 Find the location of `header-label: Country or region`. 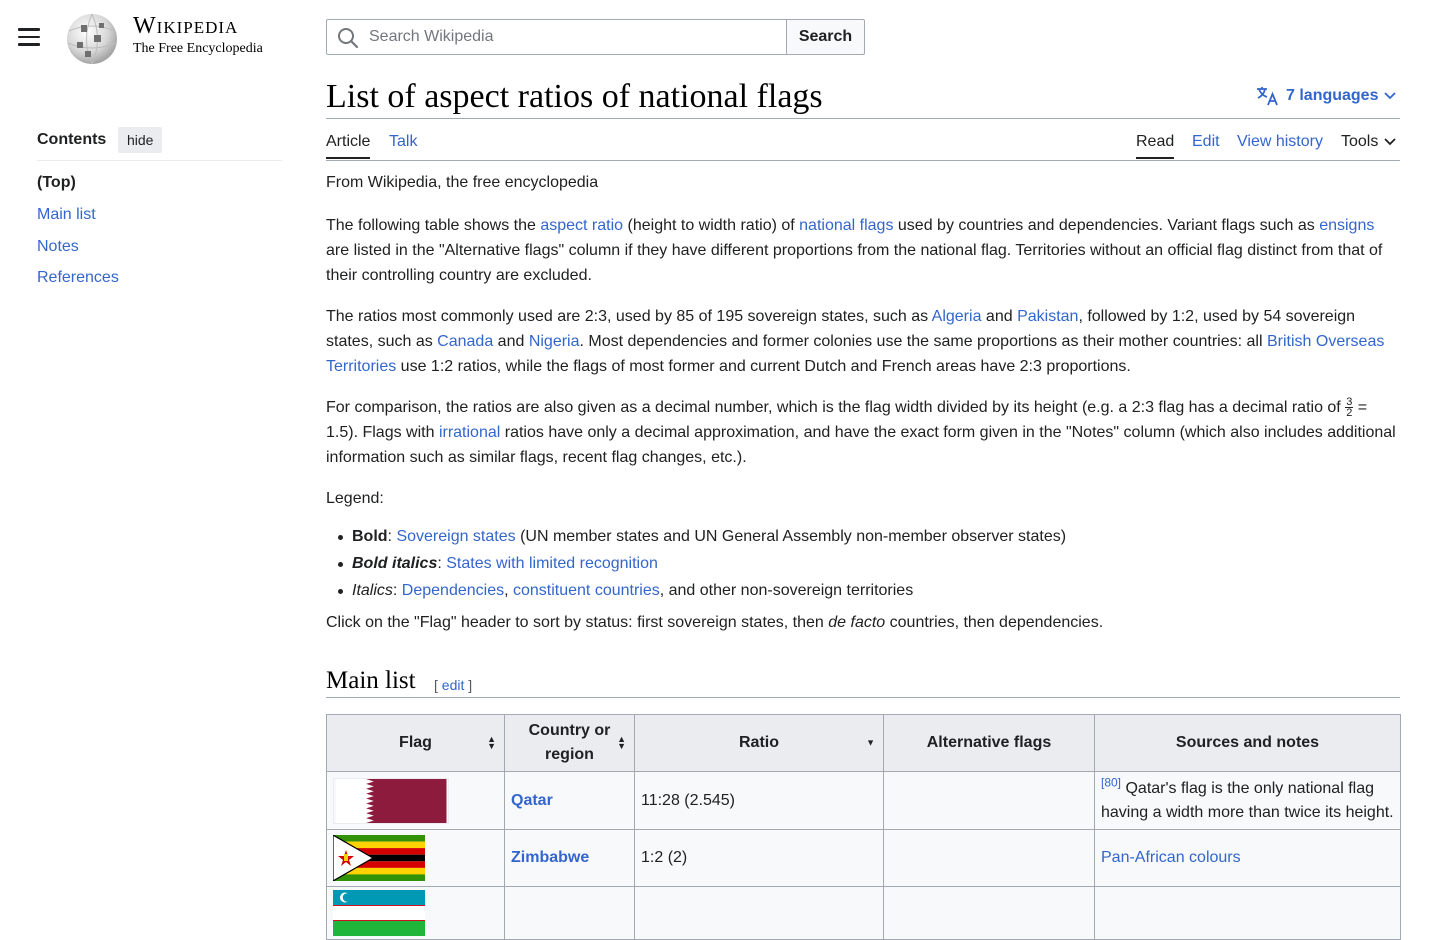

header-label: Country or region is located at coordinates (569, 742).